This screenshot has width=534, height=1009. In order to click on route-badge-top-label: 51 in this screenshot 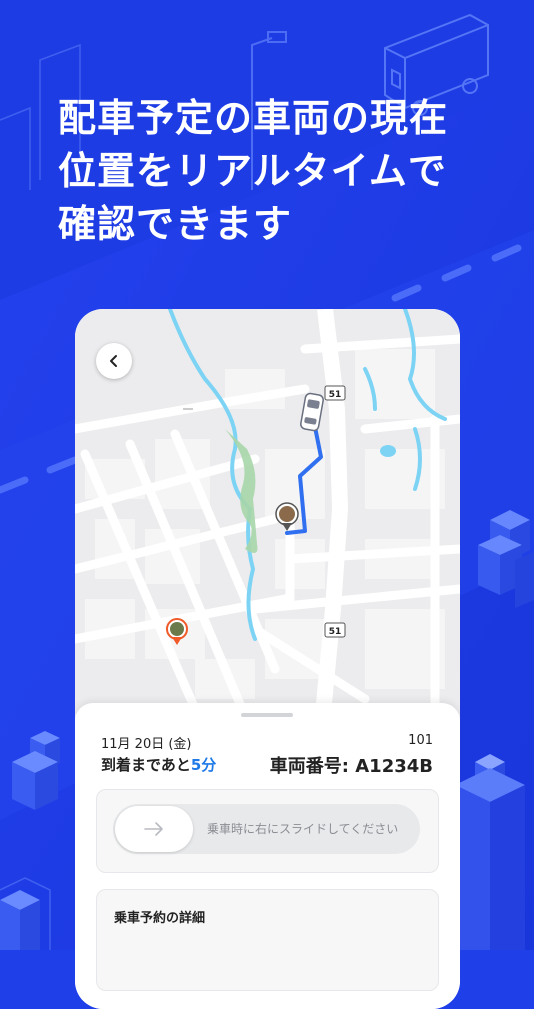, I will do `click(335, 395)`.